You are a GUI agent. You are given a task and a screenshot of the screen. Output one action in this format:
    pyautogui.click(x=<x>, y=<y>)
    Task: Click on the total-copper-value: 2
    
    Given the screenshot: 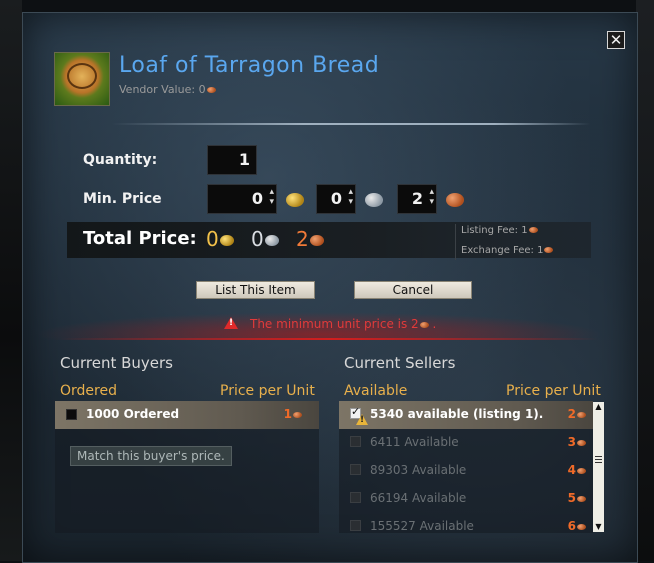 What is the action you would take?
    pyautogui.click(x=302, y=239)
    